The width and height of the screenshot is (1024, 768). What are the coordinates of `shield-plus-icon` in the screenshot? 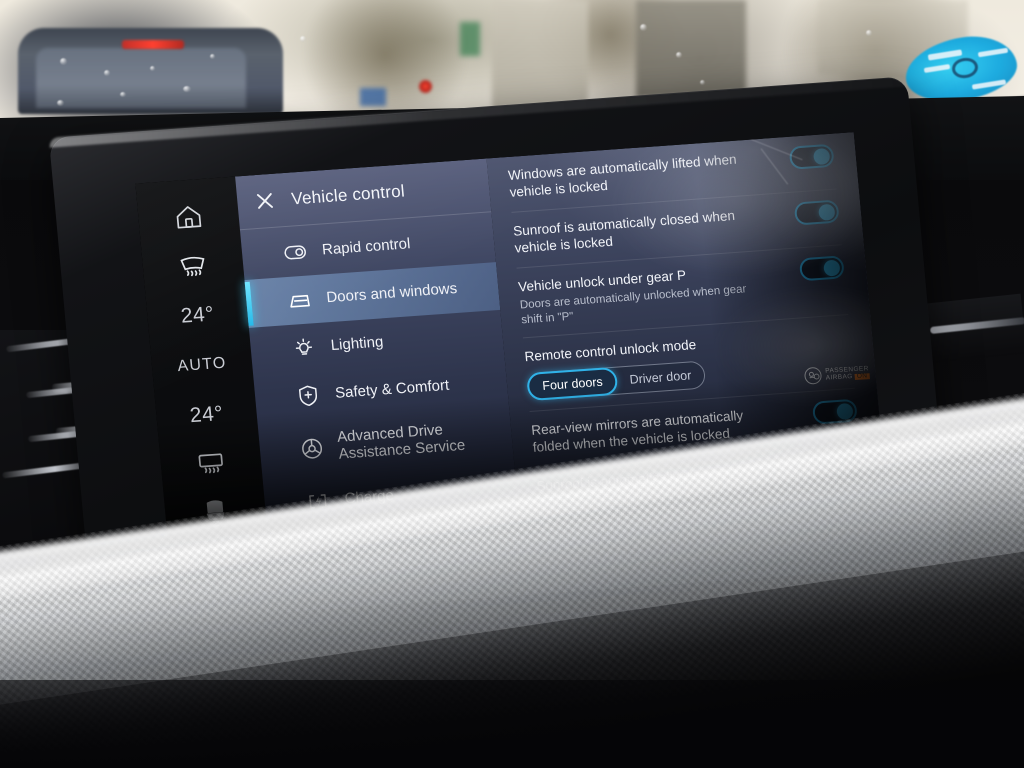 It's located at (308, 396).